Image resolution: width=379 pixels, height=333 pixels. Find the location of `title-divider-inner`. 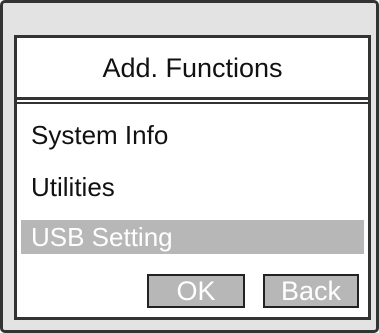

title-divider-inner is located at coordinates (192, 103).